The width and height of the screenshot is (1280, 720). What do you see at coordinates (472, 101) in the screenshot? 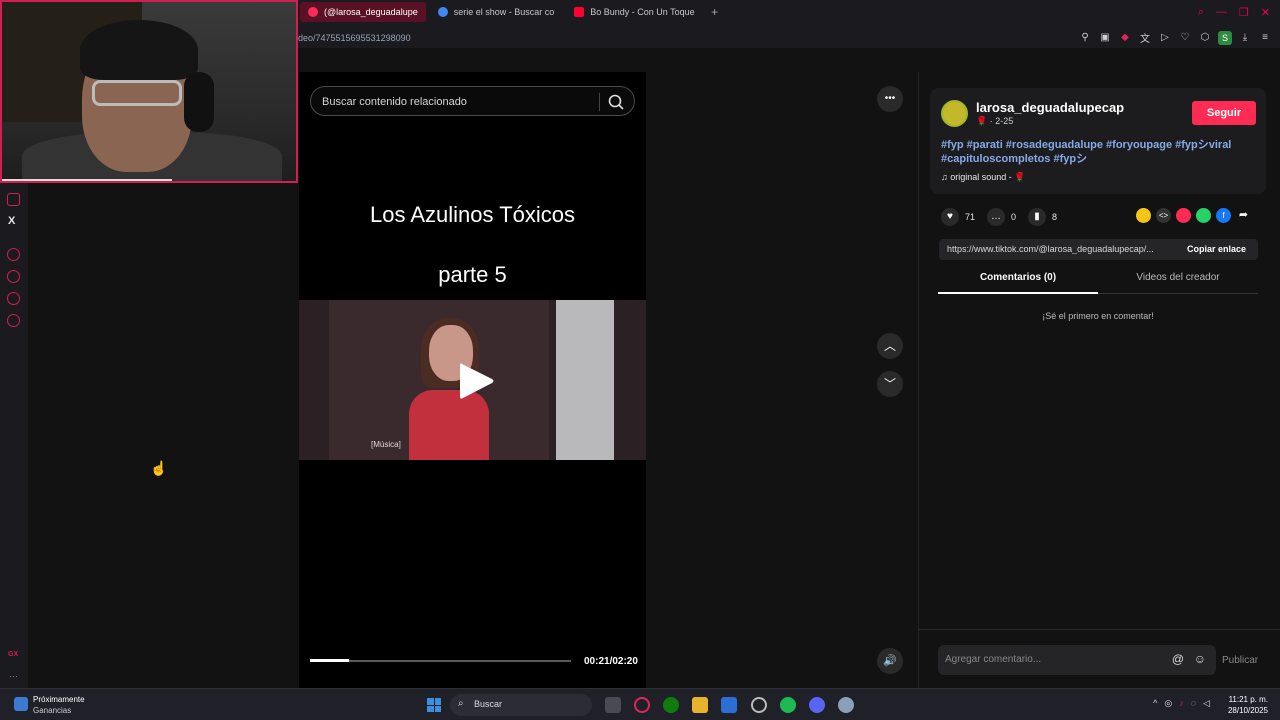
I see `related-search-input: Buscar contenido relacionado` at bounding box center [472, 101].